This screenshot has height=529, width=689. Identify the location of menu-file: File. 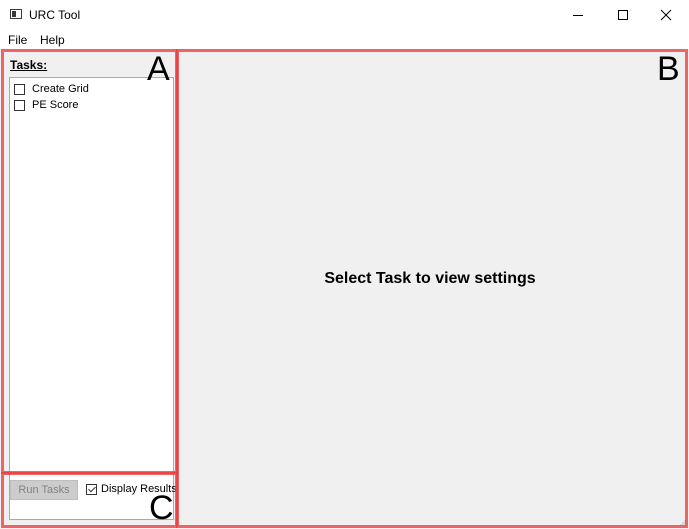
(17, 40).